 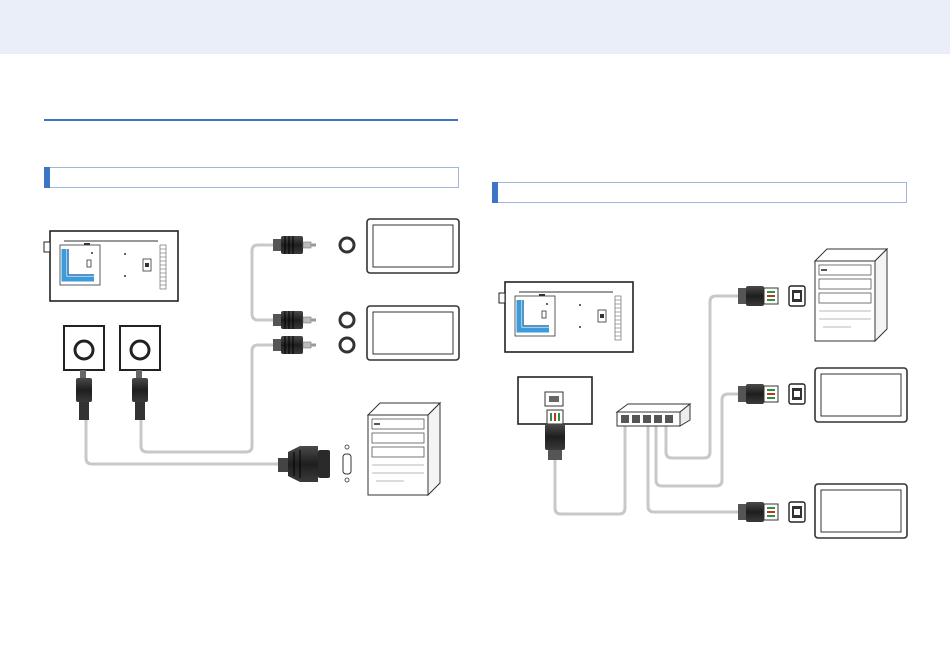 I want to click on vga-connector-icon, so click(x=315, y=463).